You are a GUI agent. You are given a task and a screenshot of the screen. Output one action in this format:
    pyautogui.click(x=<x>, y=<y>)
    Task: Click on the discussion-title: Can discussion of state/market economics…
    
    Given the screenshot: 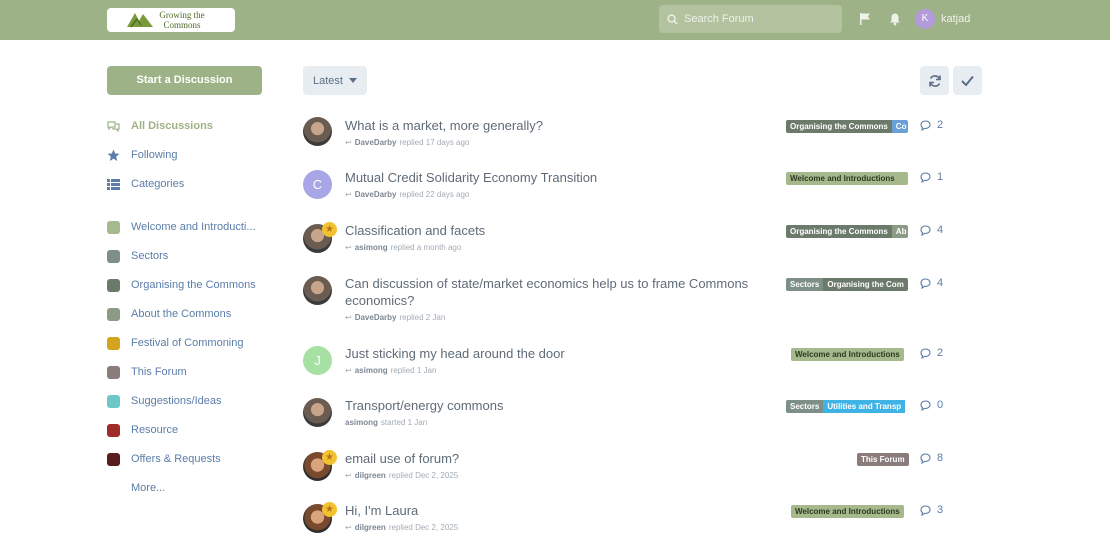 What is the action you would take?
    pyautogui.click(x=555, y=292)
    